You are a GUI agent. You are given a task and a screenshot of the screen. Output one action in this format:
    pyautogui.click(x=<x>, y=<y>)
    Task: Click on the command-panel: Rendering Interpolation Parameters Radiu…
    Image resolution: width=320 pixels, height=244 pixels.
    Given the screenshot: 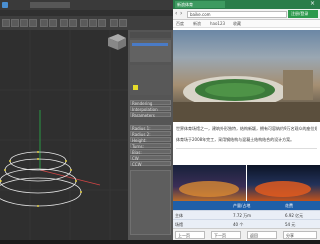 What is the action you would take?
    pyautogui.click(x=150, y=135)
    